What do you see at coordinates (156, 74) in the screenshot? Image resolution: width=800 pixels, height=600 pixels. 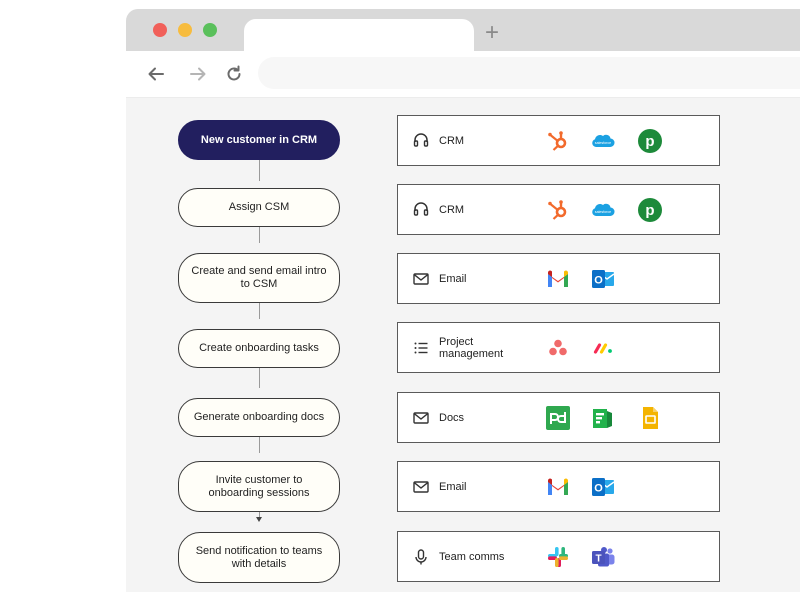 I see `back-arrow-icon` at bounding box center [156, 74].